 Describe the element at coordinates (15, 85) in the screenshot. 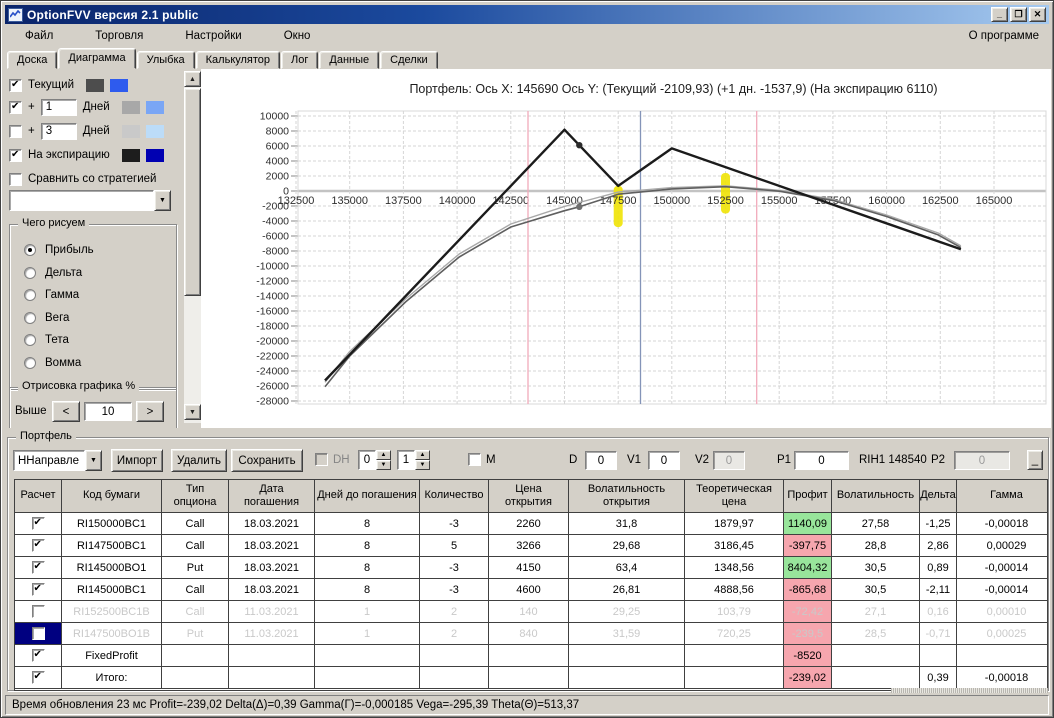

I see `current-checkbox` at that location.